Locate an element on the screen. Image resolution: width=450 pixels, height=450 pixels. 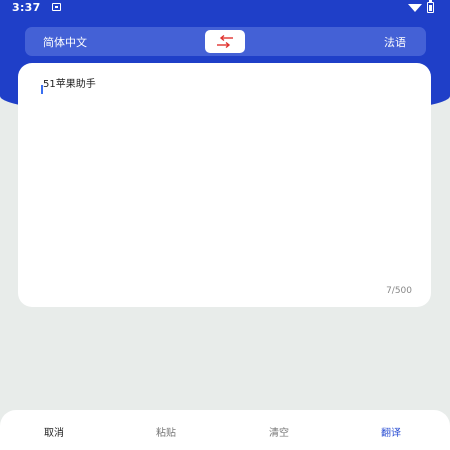
clear-button: 清空 is located at coordinates (279, 431).